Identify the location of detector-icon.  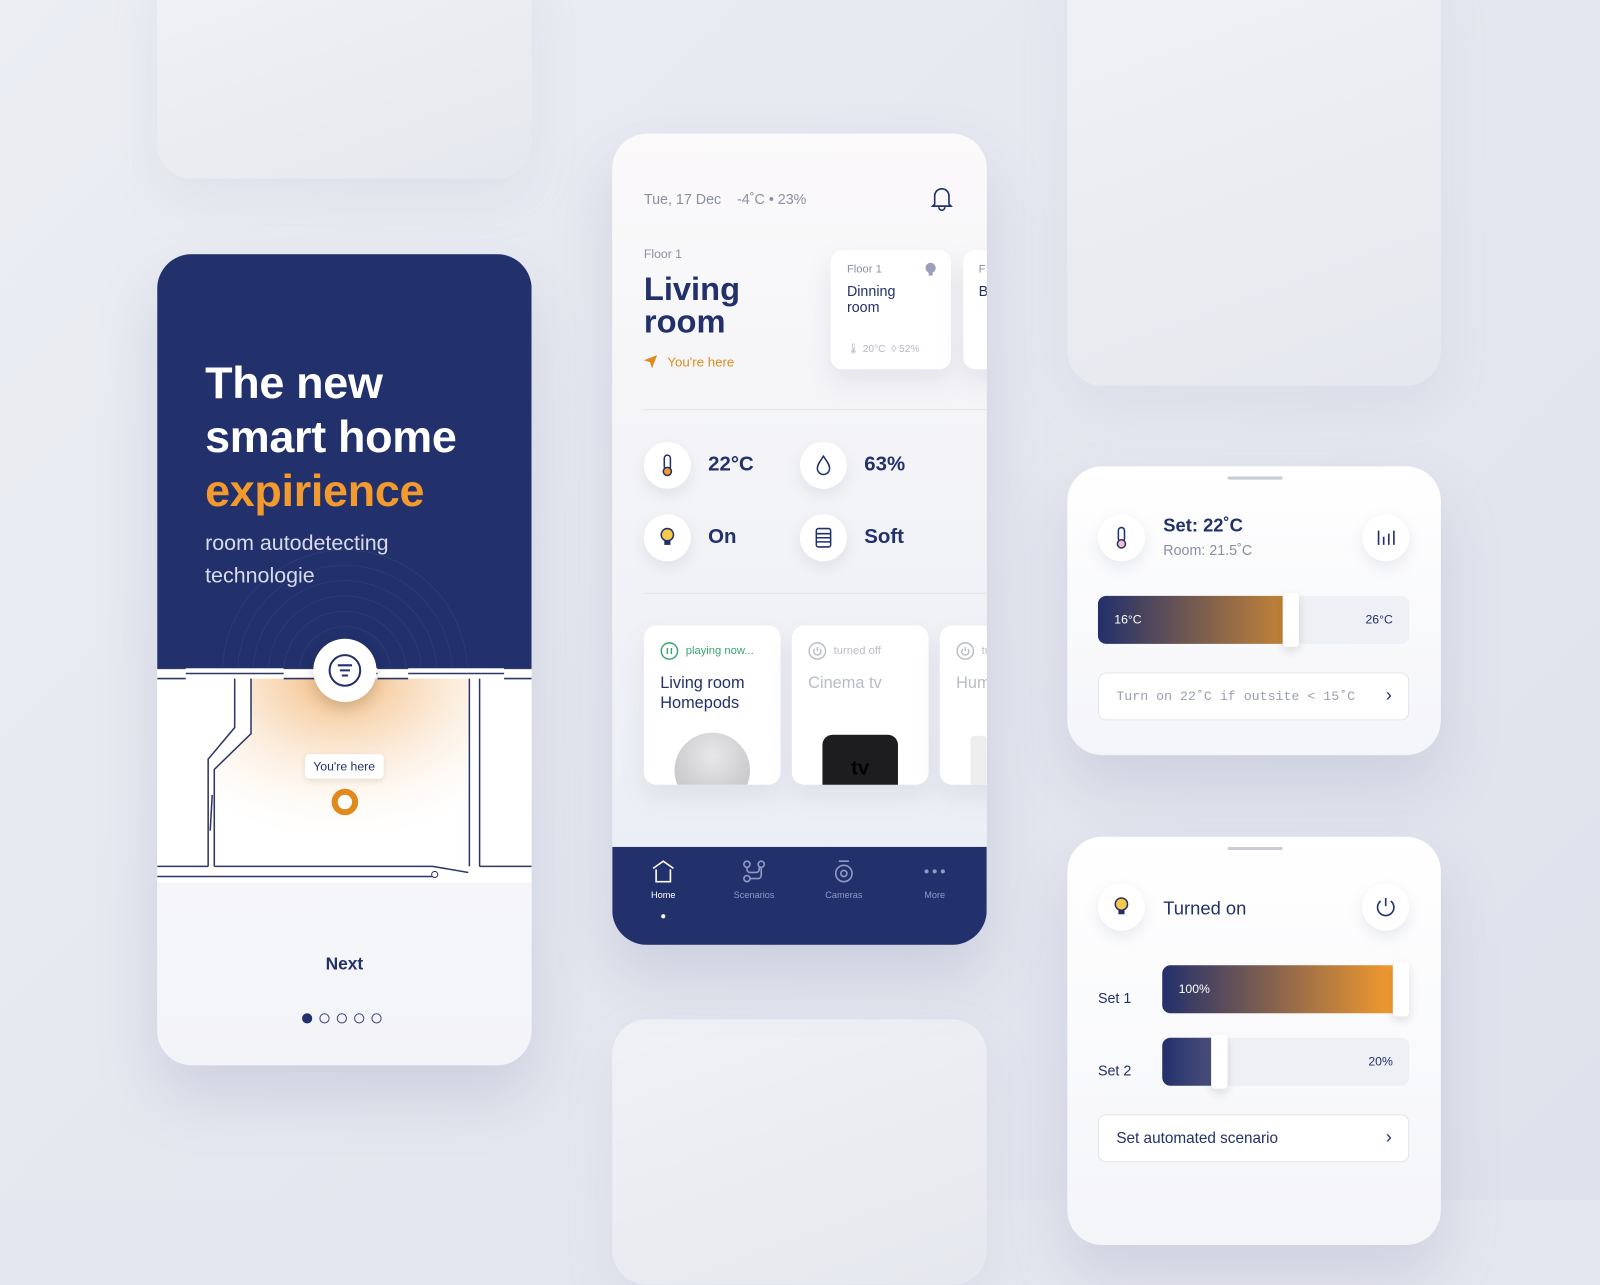
(345, 670).